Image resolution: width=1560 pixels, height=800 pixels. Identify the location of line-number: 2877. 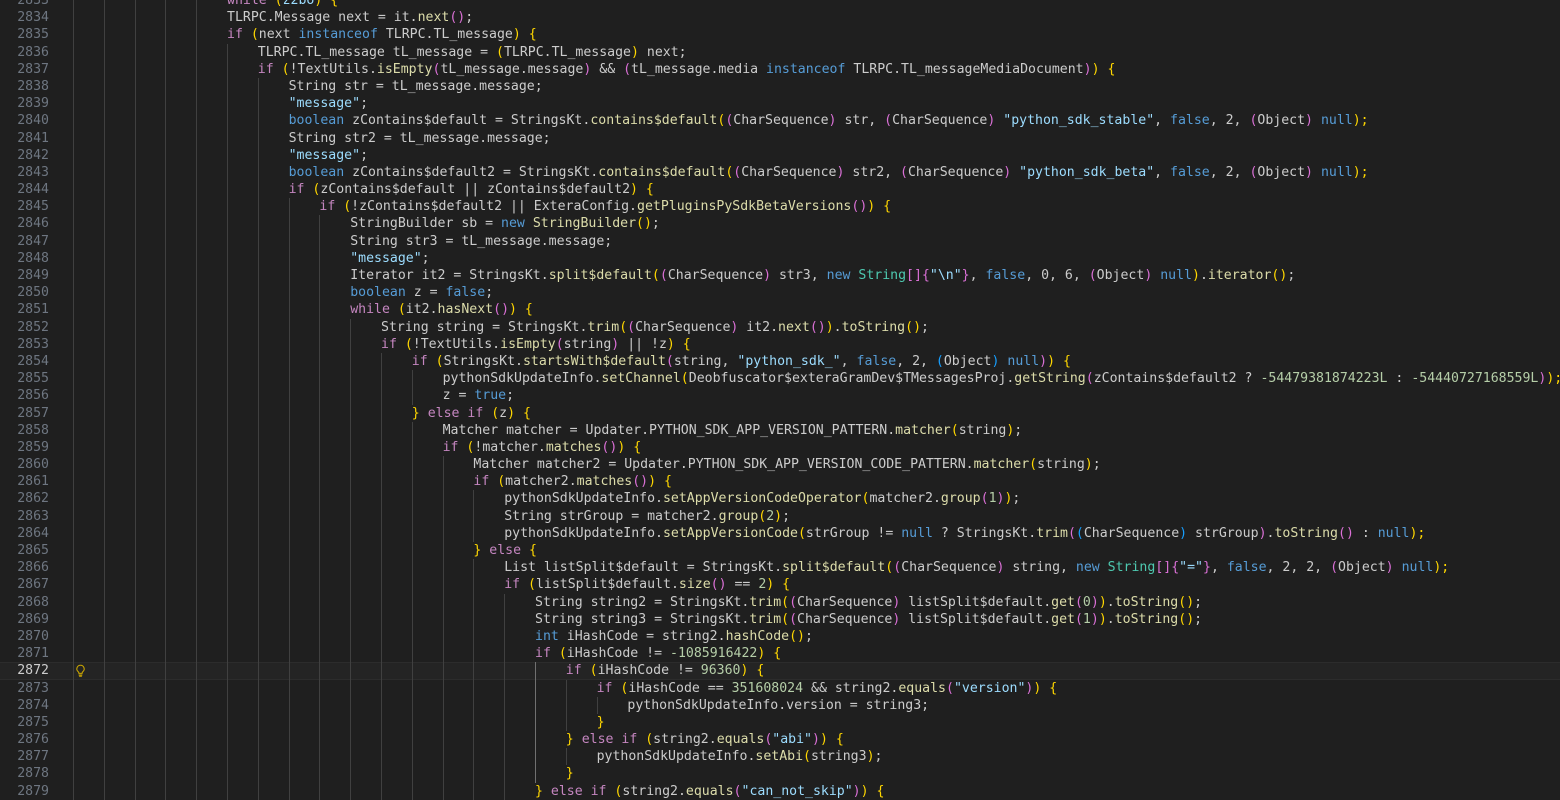
(24, 756).